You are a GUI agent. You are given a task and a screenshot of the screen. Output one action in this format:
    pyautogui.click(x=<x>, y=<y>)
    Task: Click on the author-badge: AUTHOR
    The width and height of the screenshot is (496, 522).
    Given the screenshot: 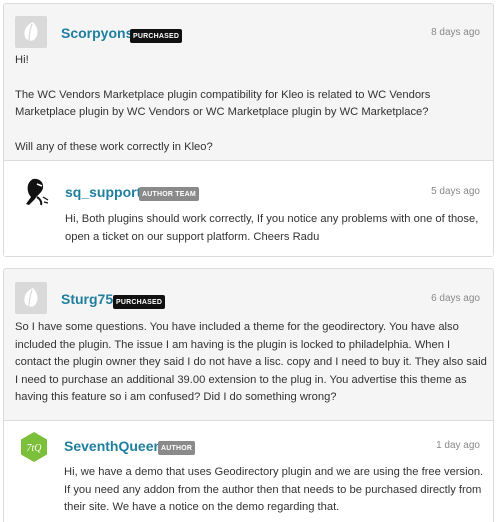 What is the action you would take?
    pyautogui.click(x=177, y=448)
    